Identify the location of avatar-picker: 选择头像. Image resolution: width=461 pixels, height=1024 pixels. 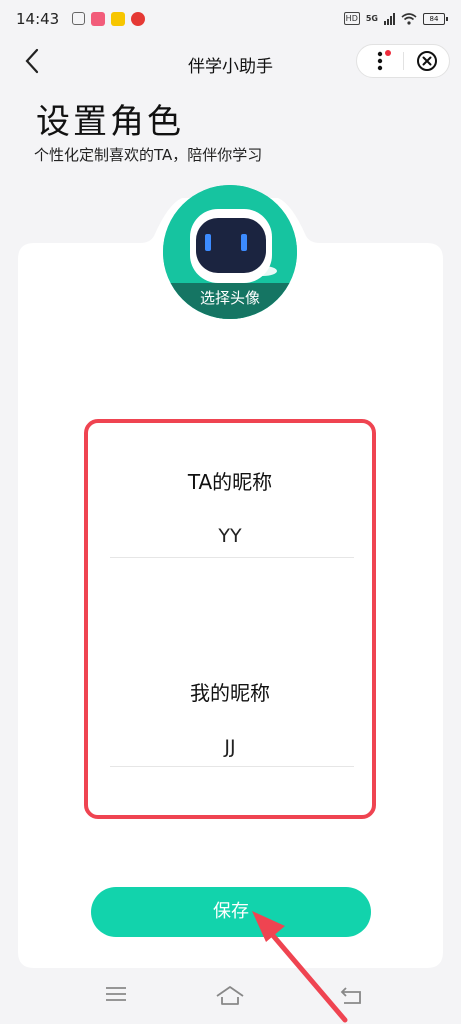
(230, 252).